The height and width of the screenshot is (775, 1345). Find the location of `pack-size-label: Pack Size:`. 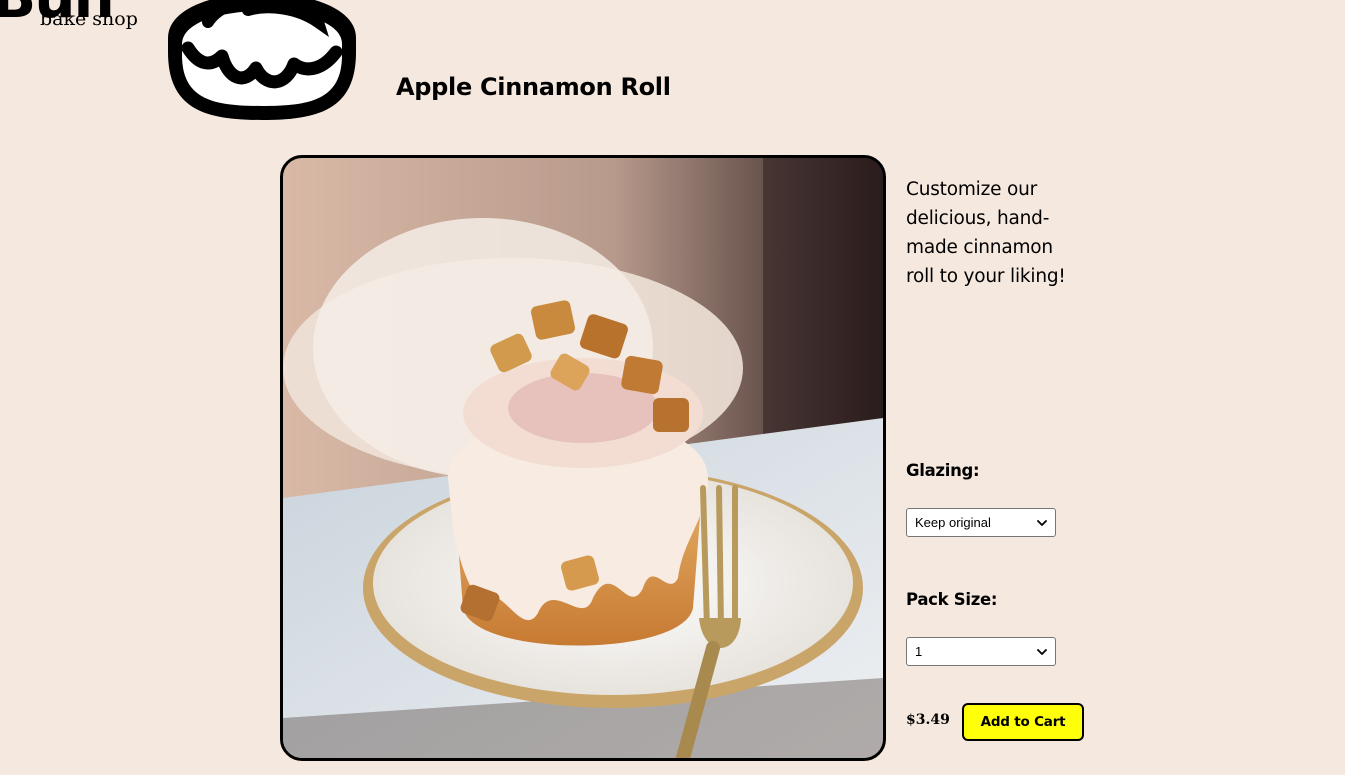

pack-size-label: Pack Size: is located at coordinates (952, 599).